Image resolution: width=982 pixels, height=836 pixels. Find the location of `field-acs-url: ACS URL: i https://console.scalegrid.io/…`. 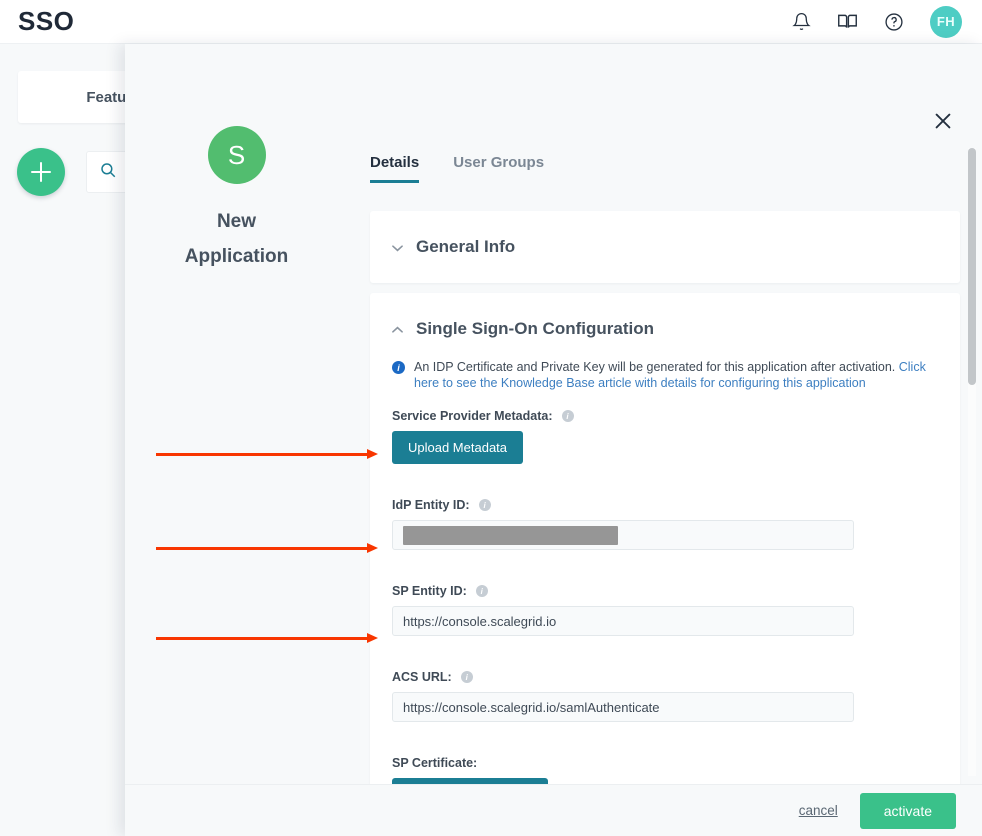

field-acs-url: ACS URL: i https://console.scalegrid.io/… is located at coordinates (665, 696).